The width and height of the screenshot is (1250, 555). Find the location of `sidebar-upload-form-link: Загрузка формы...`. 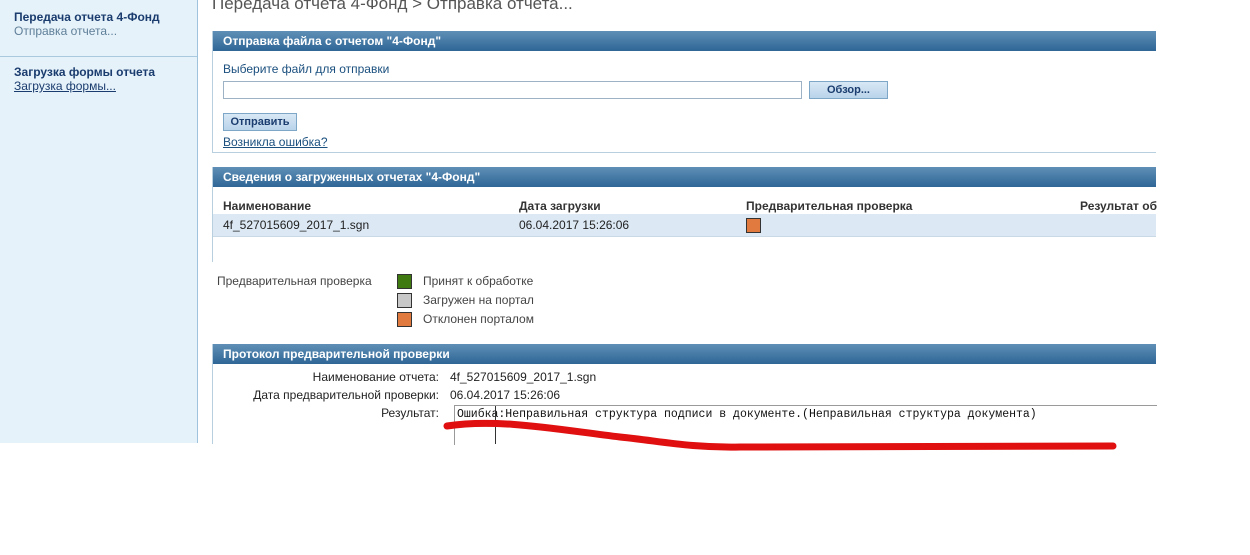

sidebar-upload-form-link: Загрузка формы... is located at coordinates (98, 86).